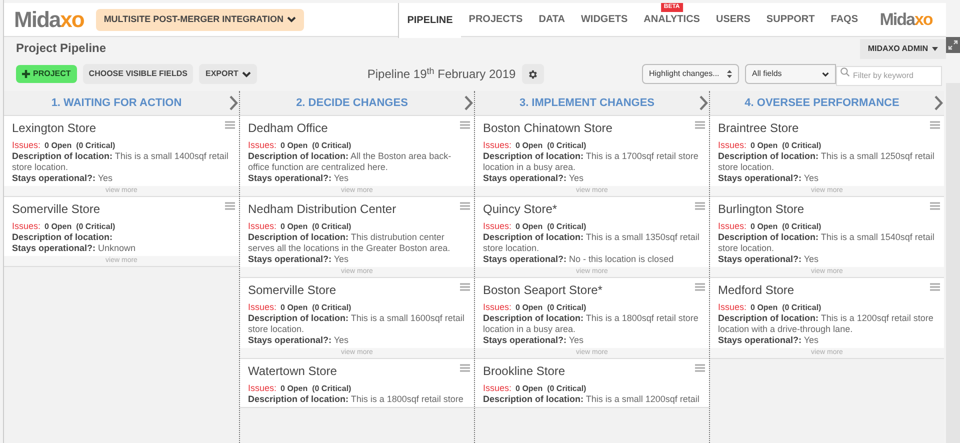 The height and width of the screenshot is (443, 960). What do you see at coordinates (26, 74) in the screenshot?
I see `plus-icon` at bounding box center [26, 74].